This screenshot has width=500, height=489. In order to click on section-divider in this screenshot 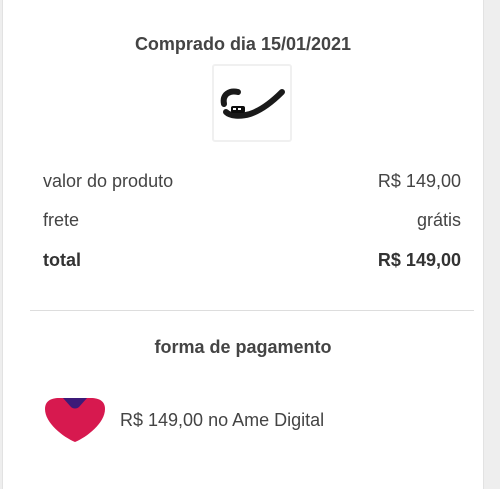, I will do `click(252, 310)`.